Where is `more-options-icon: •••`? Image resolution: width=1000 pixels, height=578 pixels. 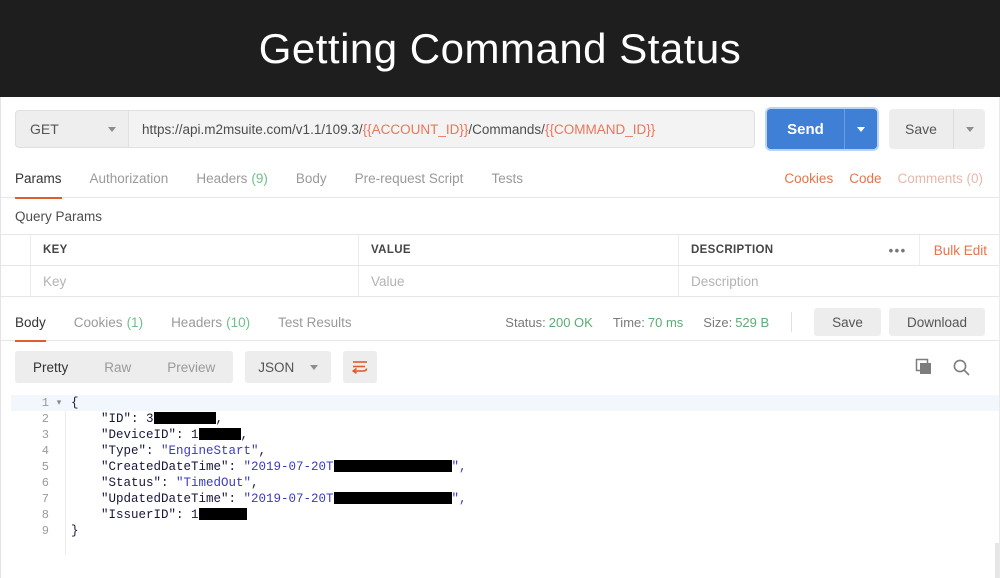
more-options-icon: ••• is located at coordinates (901, 250).